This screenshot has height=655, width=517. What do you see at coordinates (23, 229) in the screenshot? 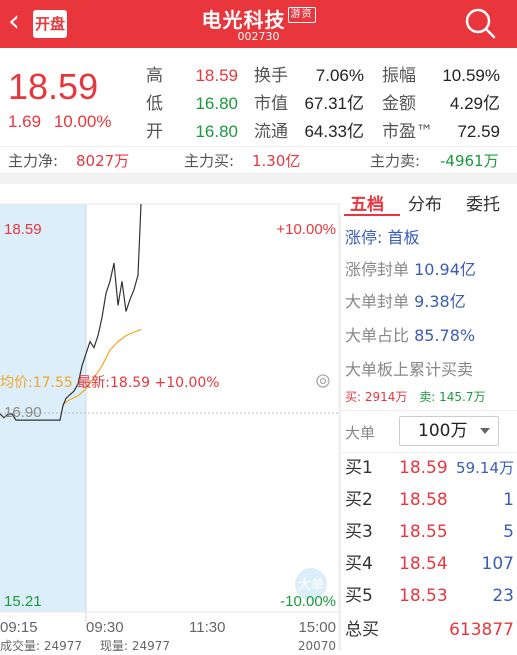
I see `y-tick-top: 18.59` at bounding box center [23, 229].